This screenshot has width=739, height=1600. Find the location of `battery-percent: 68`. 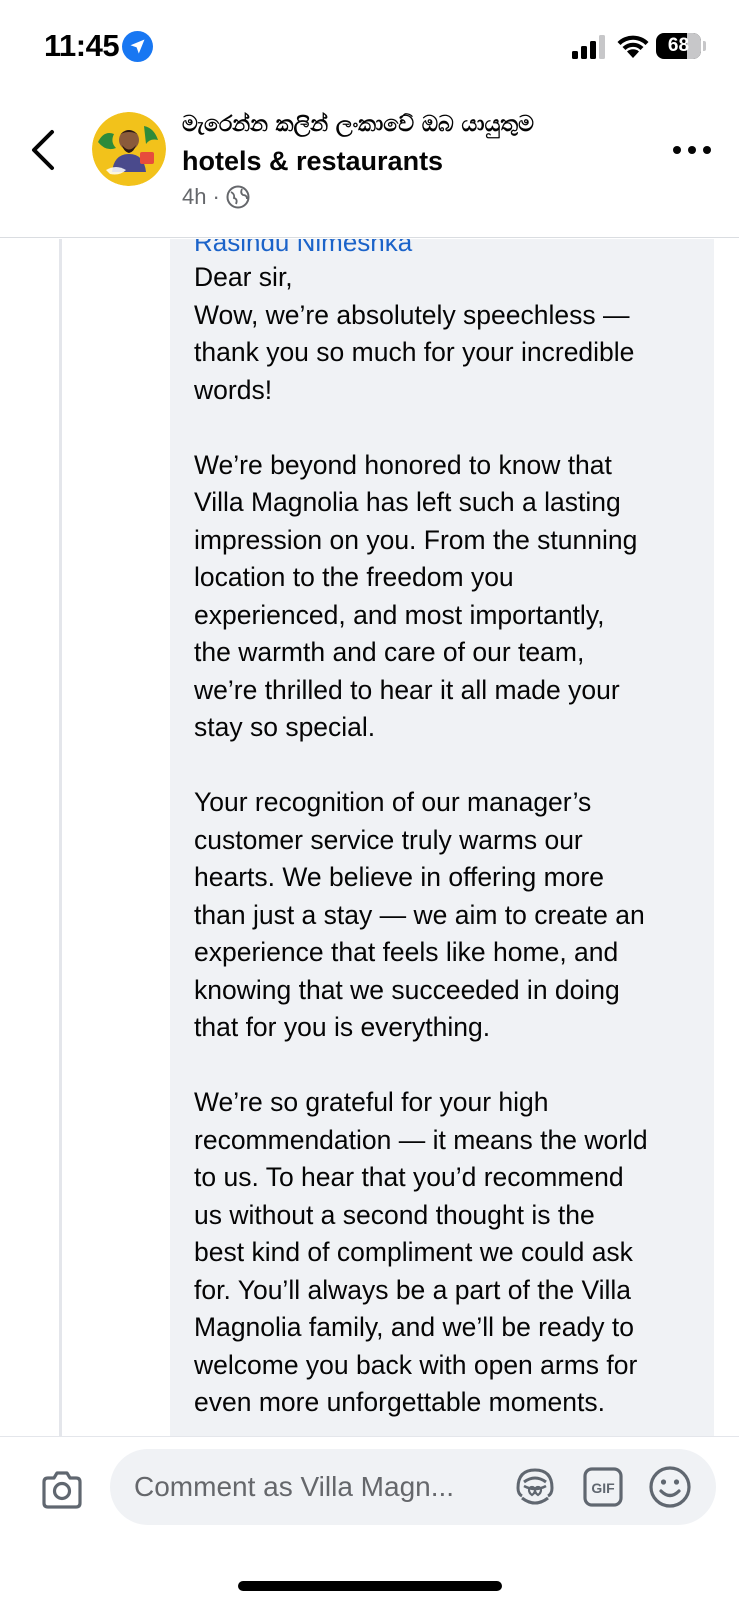

battery-percent: 68 is located at coordinates (678, 45).